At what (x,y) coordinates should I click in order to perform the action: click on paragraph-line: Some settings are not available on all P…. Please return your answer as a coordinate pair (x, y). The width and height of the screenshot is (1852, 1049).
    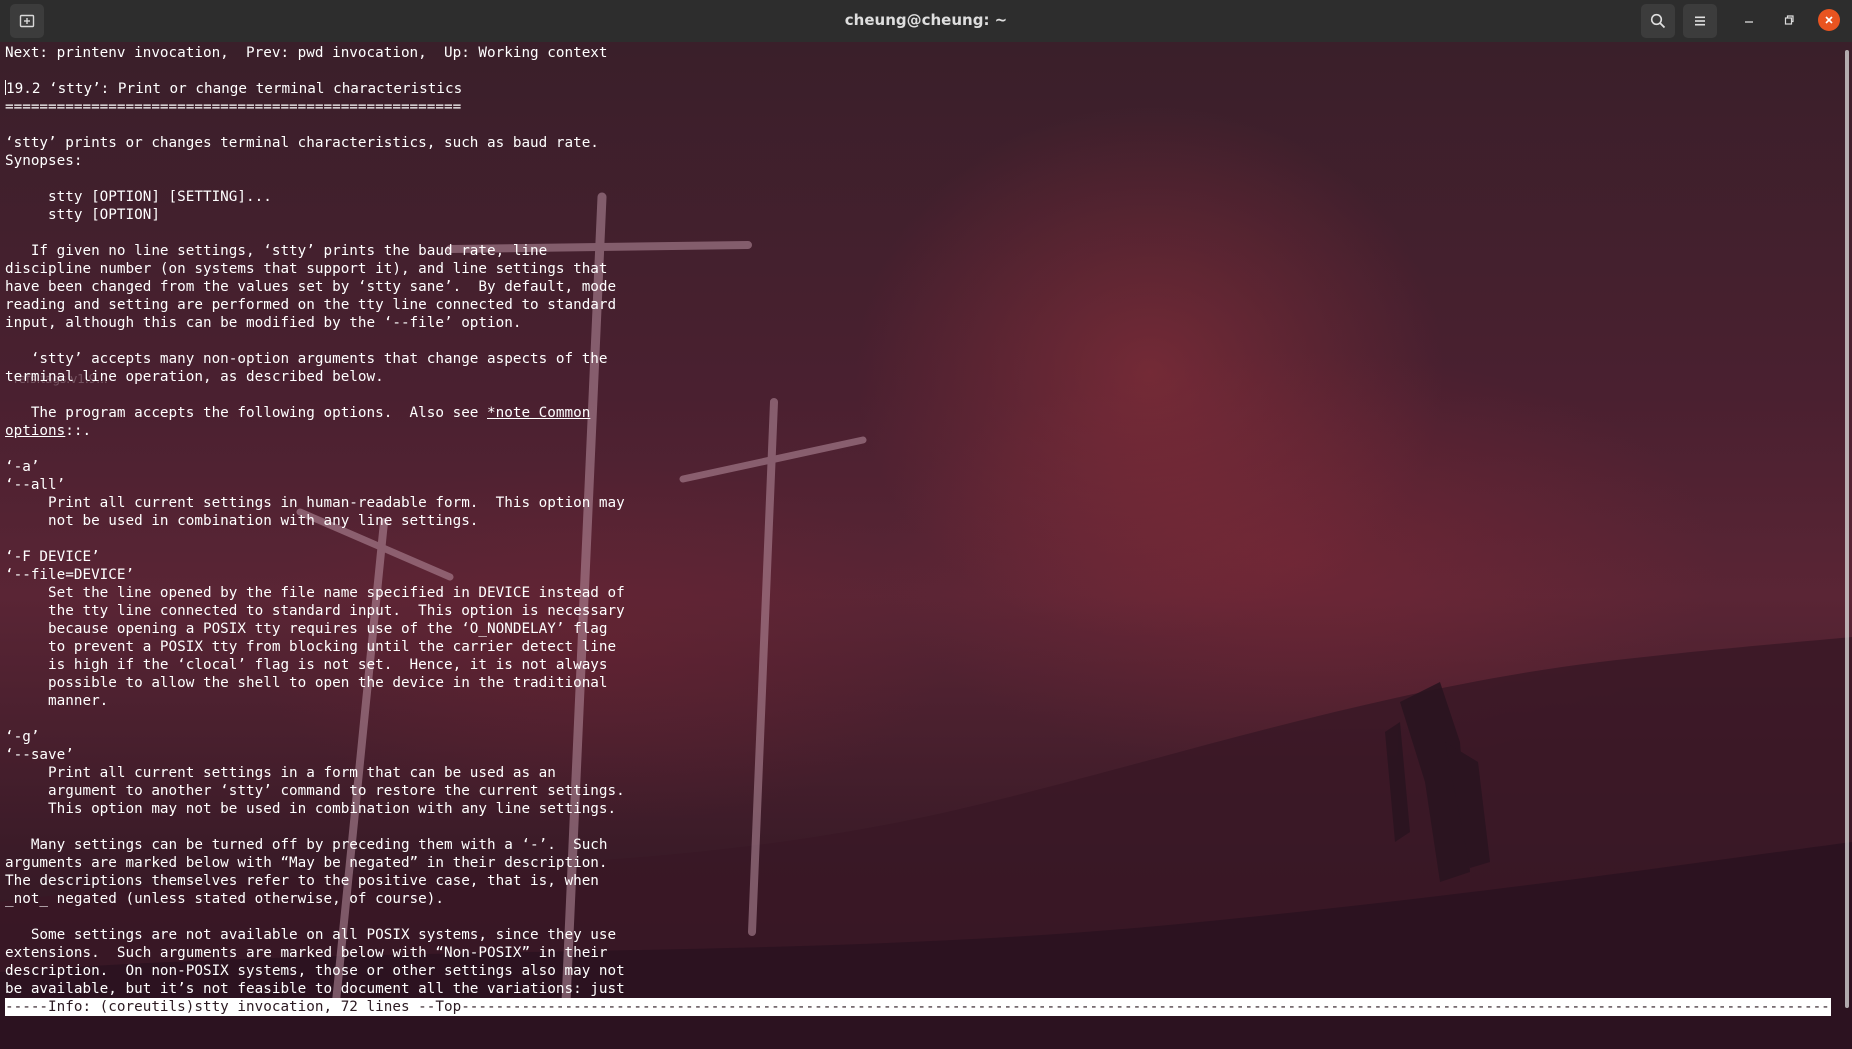
    Looking at the image, I should click on (311, 935).